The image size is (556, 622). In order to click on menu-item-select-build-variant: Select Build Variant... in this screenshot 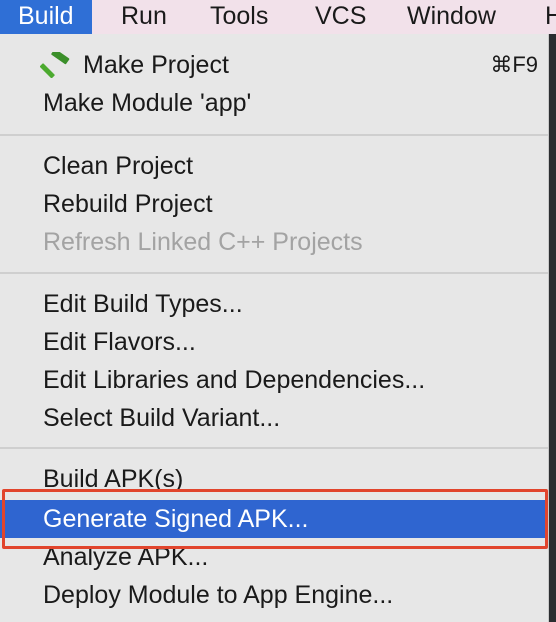, I will do `click(274, 418)`.